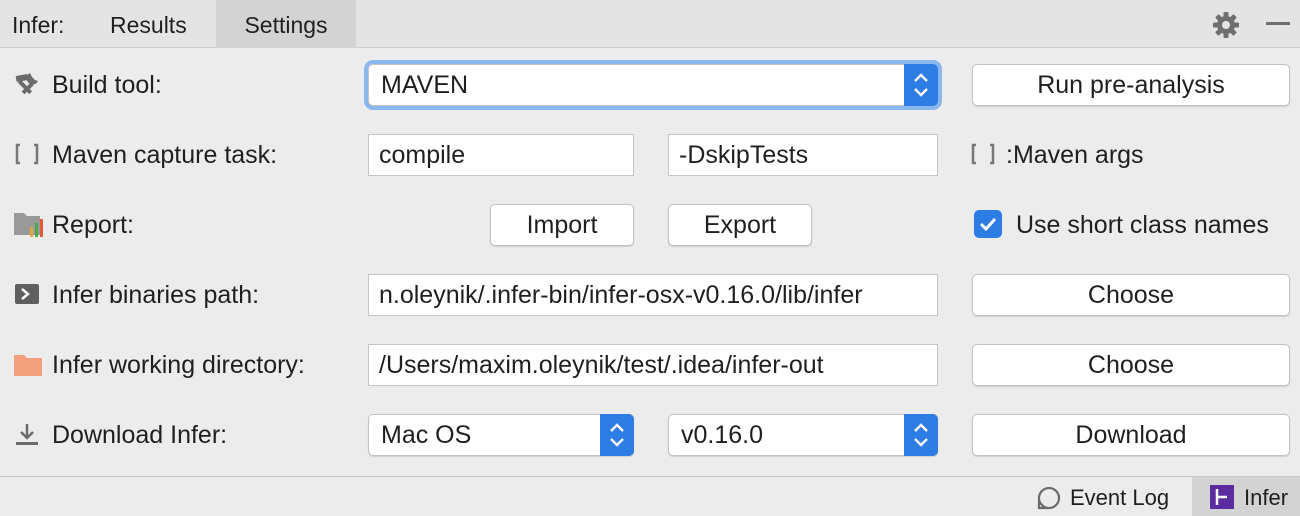 This screenshot has height=516, width=1300. I want to click on build-tool-label: Build tool:, so click(107, 85).